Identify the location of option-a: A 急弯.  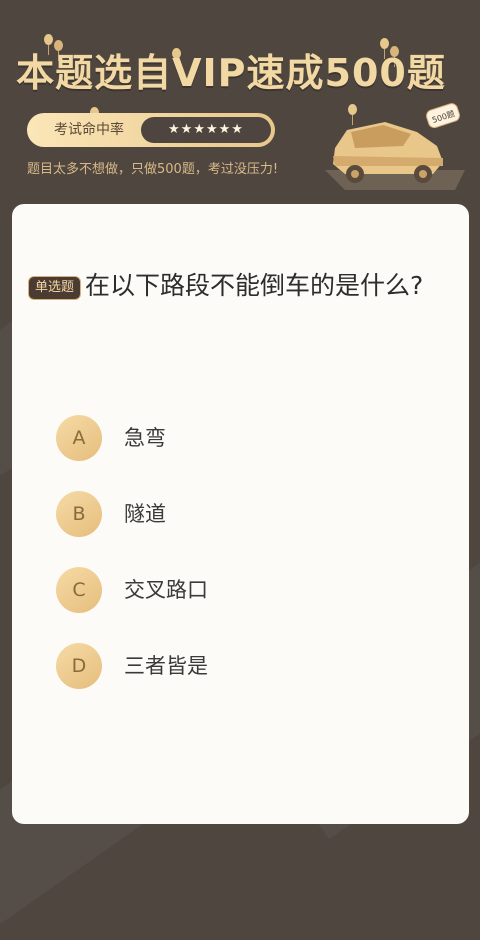
(246, 438).